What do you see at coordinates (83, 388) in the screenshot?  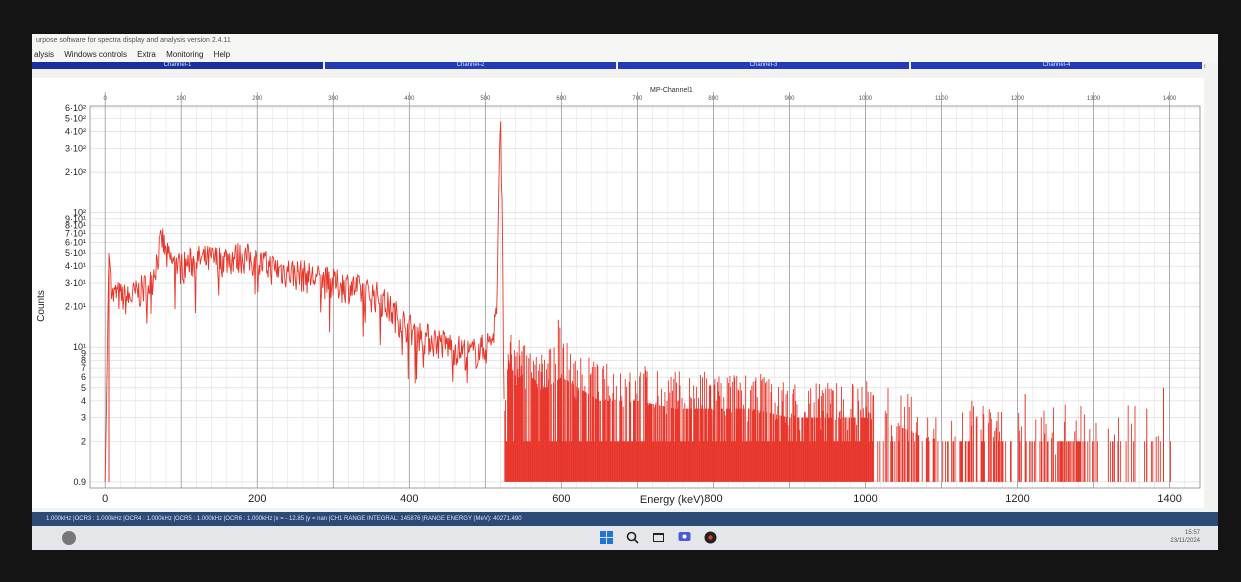 I see `y-tick-label: 5` at bounding box center [83, 388].